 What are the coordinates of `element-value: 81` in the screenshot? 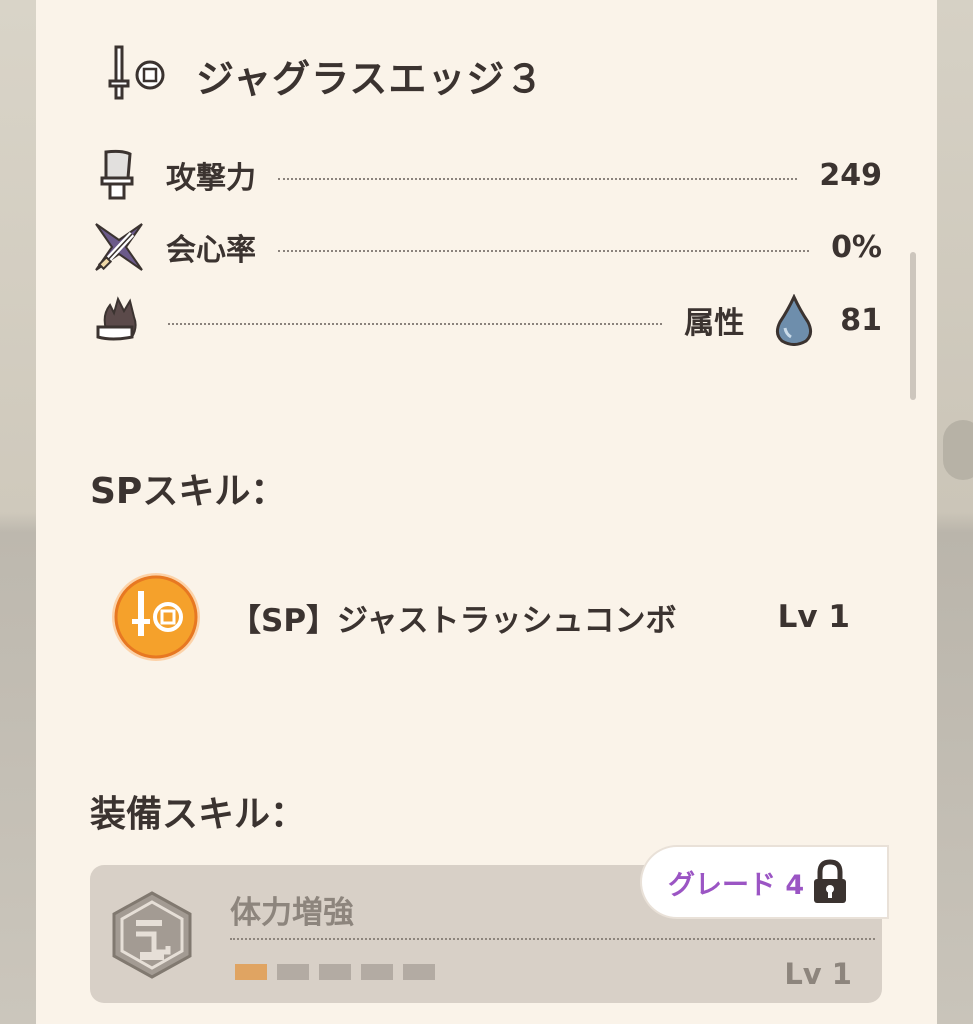 It's located at (861, 320).